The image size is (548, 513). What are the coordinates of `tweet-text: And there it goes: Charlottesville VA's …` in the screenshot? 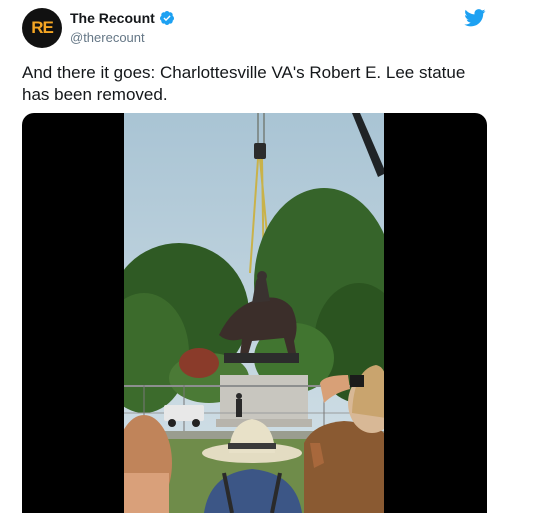 It's located at (244, 83).